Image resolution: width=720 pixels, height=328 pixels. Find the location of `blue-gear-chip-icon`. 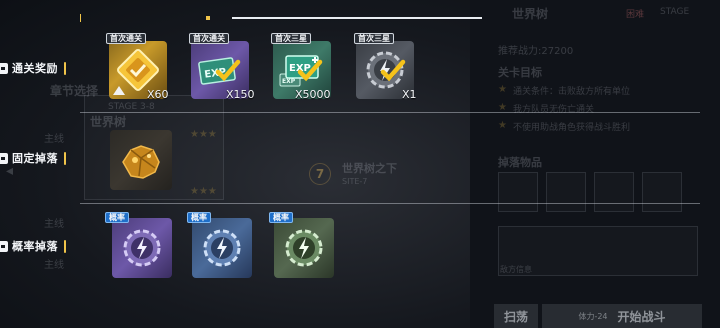

blue-gear-chip-icon is located at coordinates (222, 248).